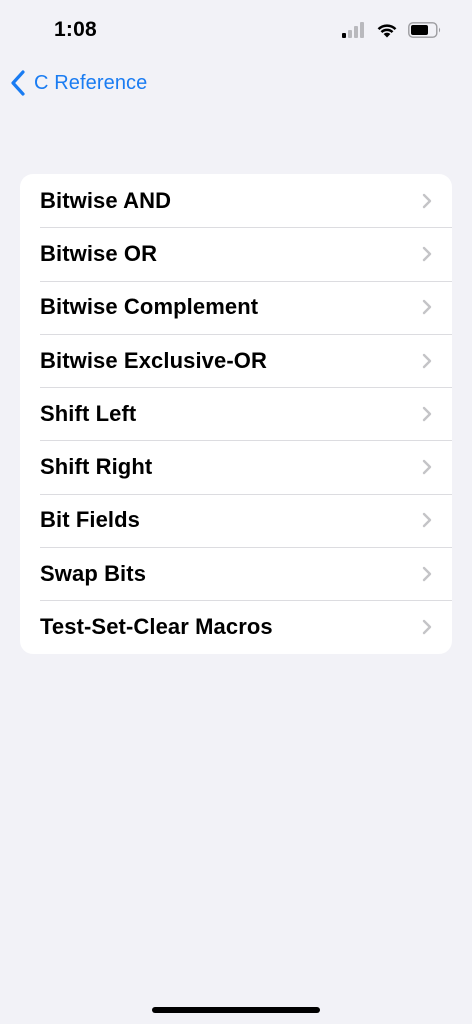  What do you see at coordinates (236, 520) in the screenshot?
I see `list-item-bit-fields: Bit Fields` at bounding box center [236, 520].